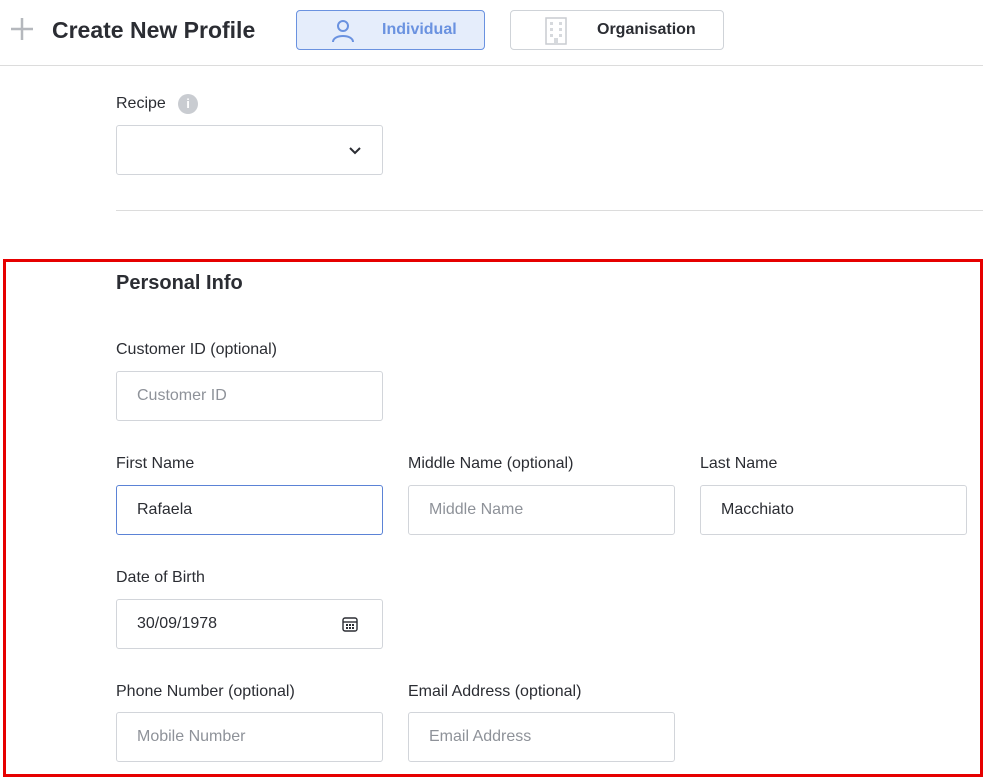  What do you see at coordinates (826, 510) in the screenshot?
I see `last-name-input` at bounding box center [826, 510].